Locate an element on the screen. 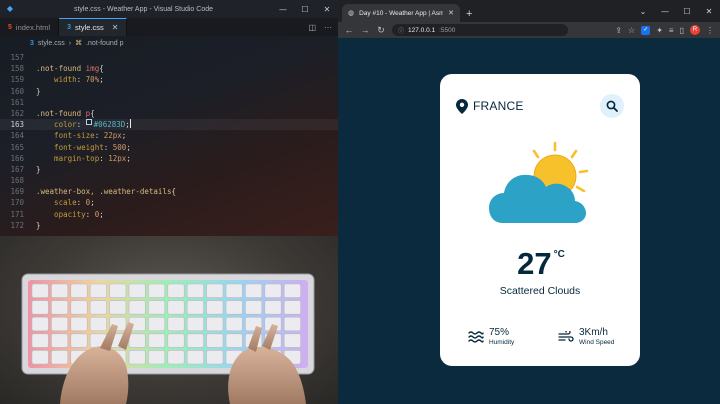  keyboard-photo is located at coordinates (168, 338).